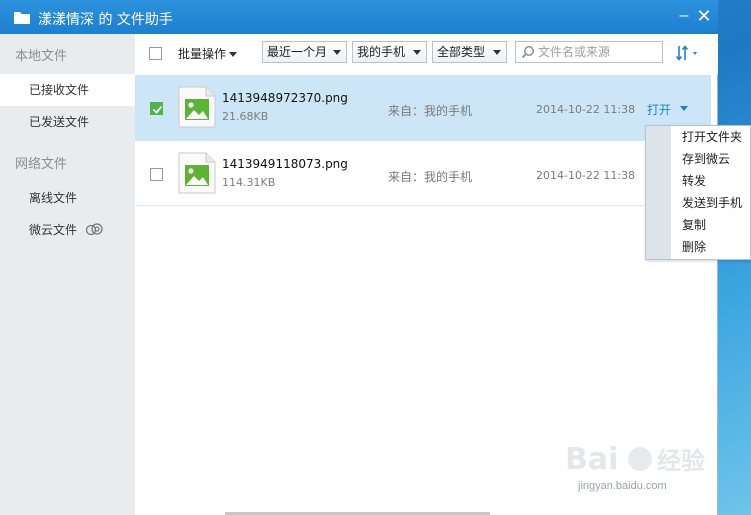  Describe the element at coordinates (285, 164) in the screenshot. I see `file-name: 1413949118073.png` at that location.